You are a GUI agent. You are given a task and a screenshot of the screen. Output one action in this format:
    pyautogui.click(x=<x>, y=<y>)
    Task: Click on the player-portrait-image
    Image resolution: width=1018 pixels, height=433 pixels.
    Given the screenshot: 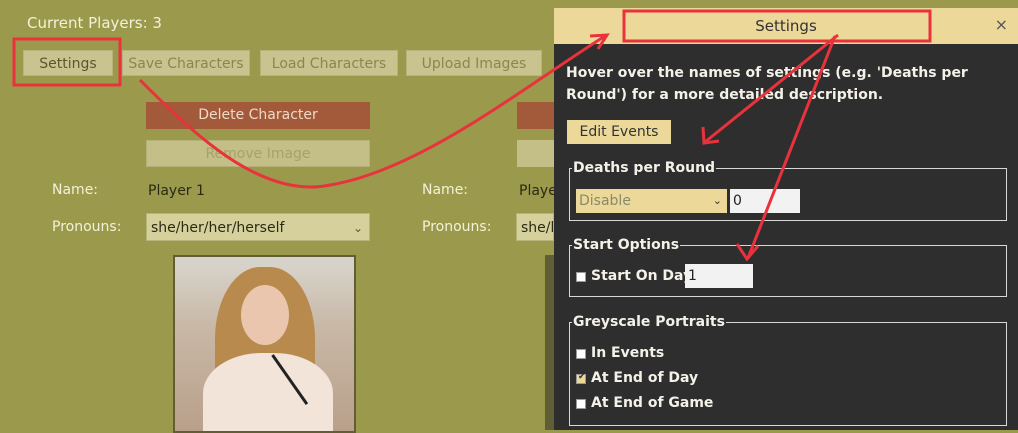 What is the action you would take?
    pyautogui.click(x=264, y=344)
    